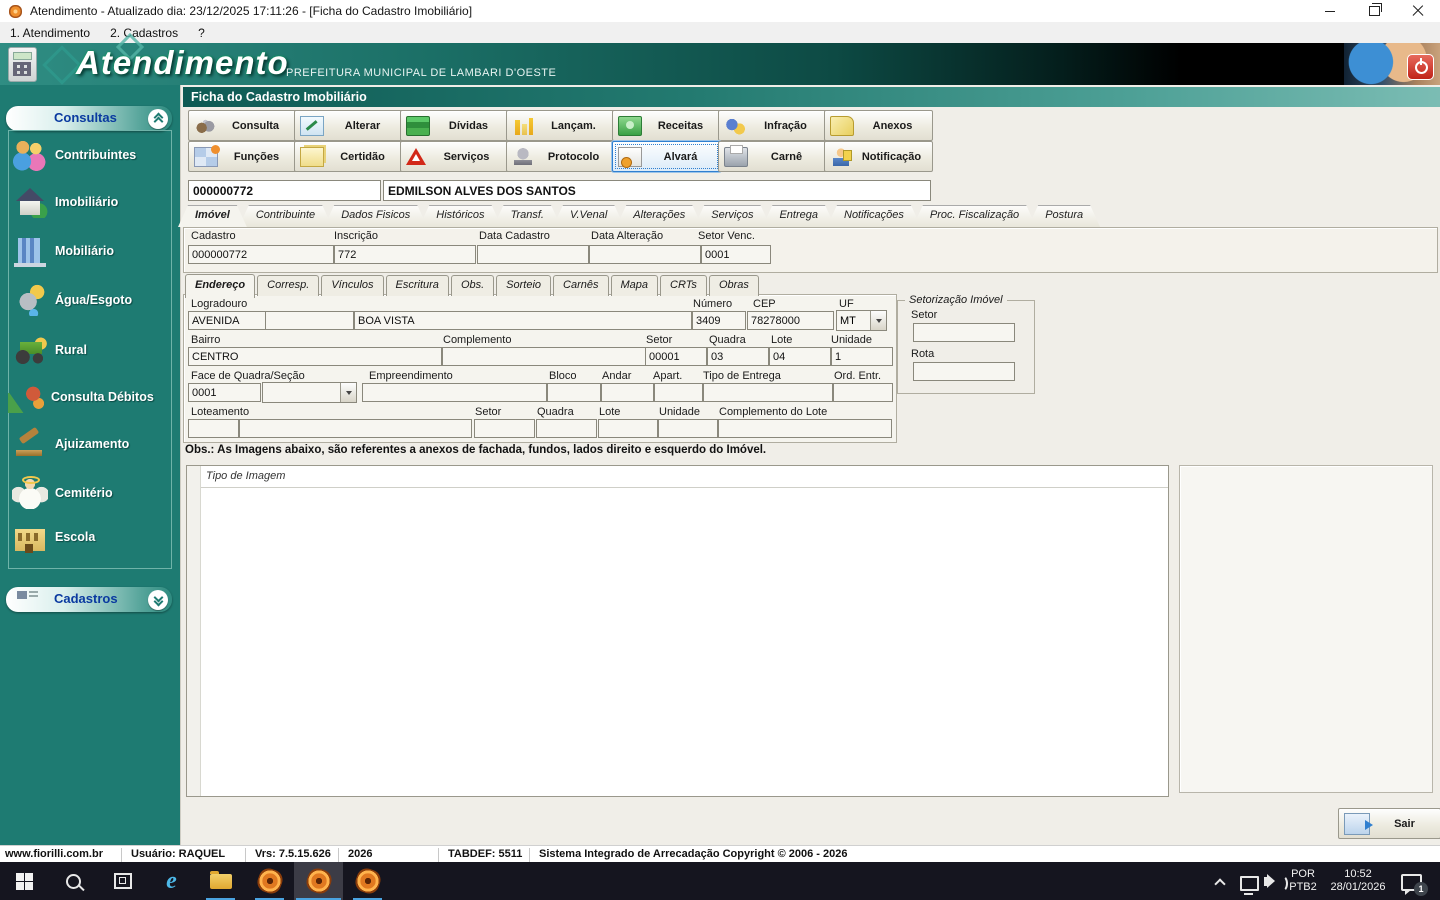 The image size is (1440, 900). I want to click on subtab-obras: Obras, so click(733, 285).